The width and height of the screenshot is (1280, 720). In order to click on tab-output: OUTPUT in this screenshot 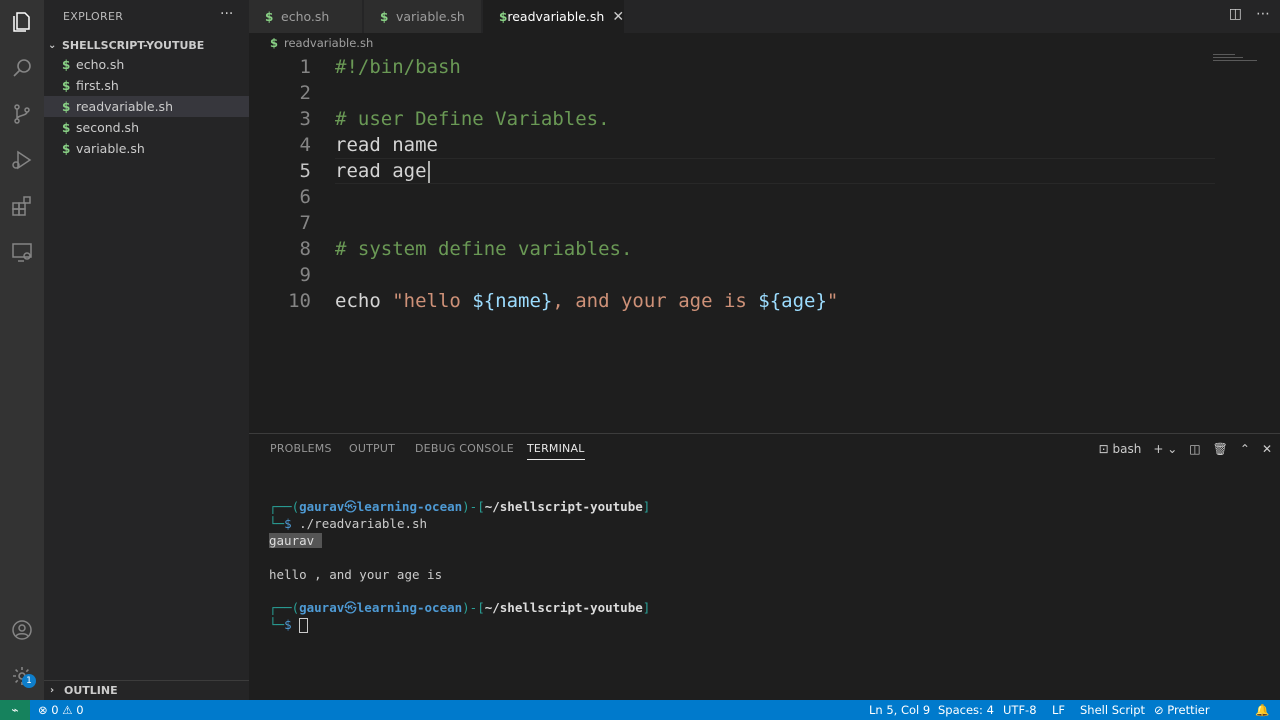, I will do `click(372, 448)`.